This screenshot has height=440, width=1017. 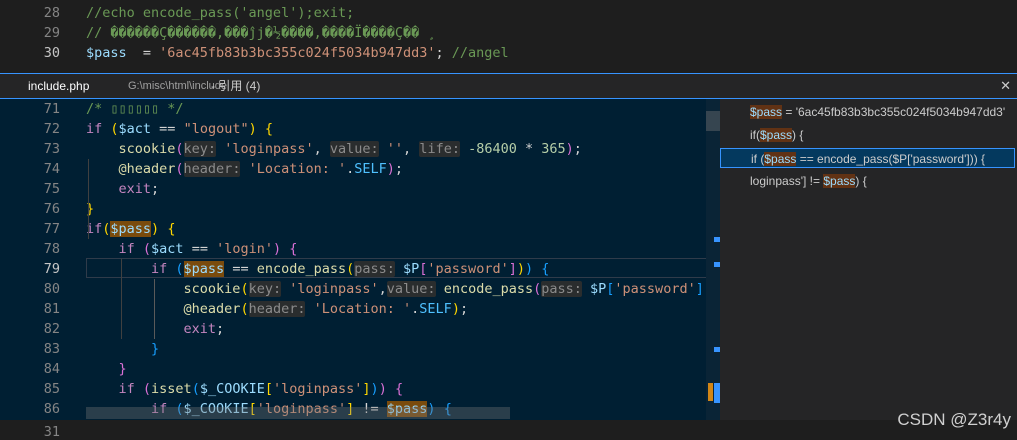 I want to click on line-number: 83, so click(x=51, y=349).